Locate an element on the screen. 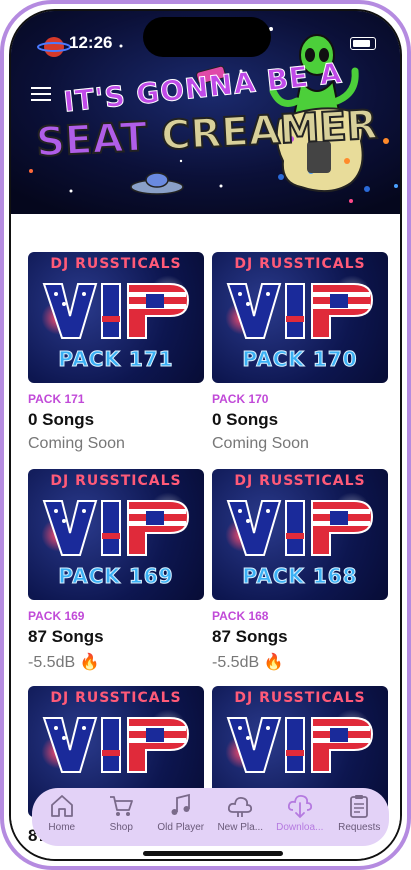 This screenshot has width=411, height=870. tab-old-player: Old Player is located at coordinates (181, 812).